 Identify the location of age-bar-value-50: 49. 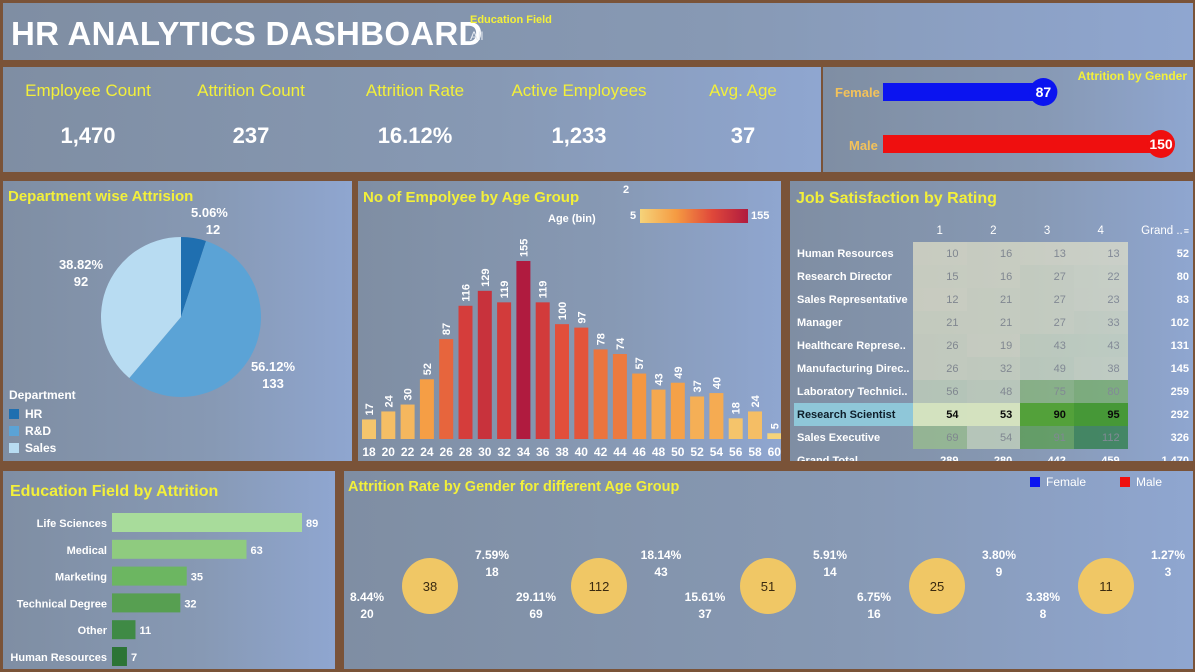
(679, 372).